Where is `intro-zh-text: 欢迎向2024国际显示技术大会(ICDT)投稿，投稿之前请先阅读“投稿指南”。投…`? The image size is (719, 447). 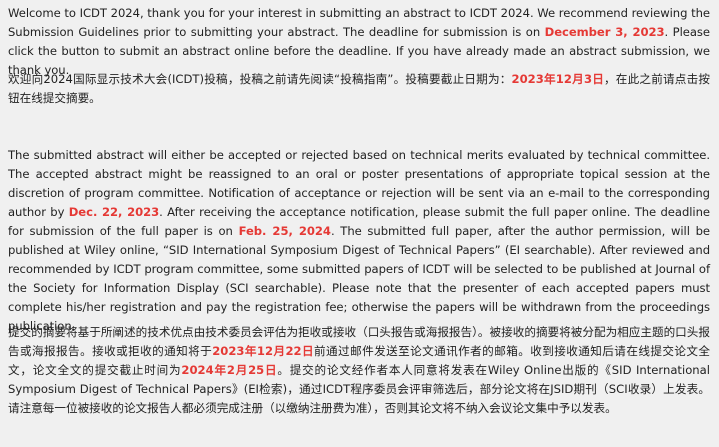
intro-zh-text: 欢迎向2024国际显示技术大会(ICDT)投稿，投稿之前请先阅读“投稿指南”。投… is located at coordinates (260, 79).